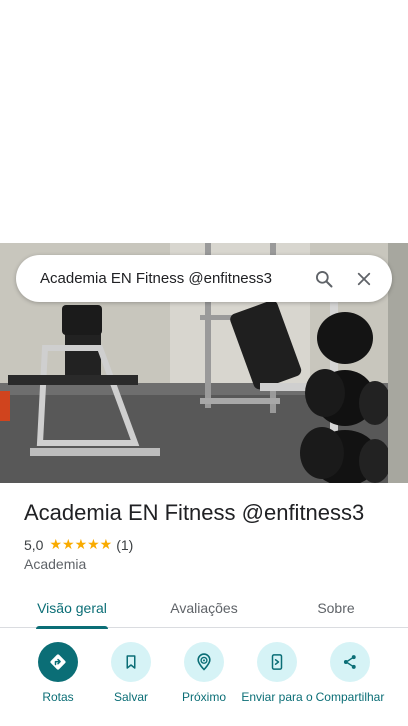  I want to click on nearby-icon, so click(204, 662).